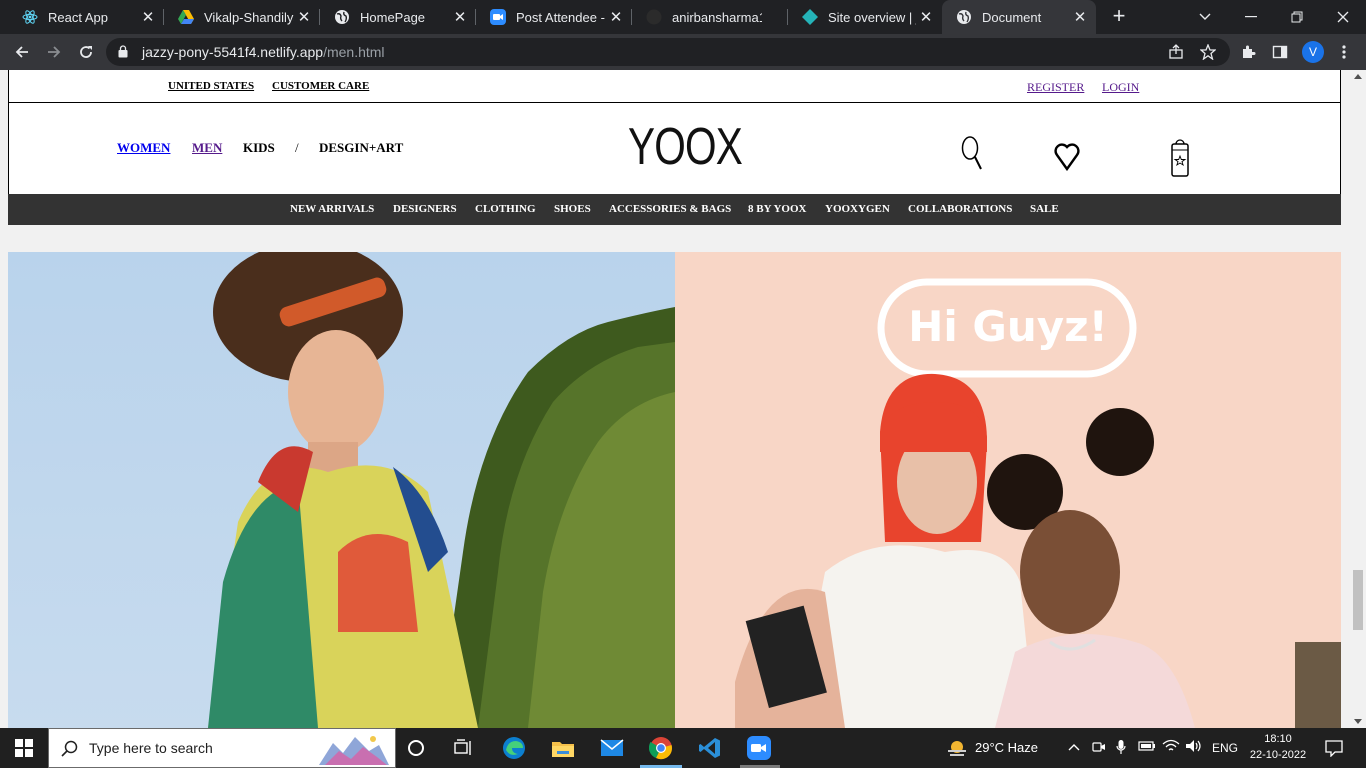 The image size is (1366, 772). I want to click on tab-react-app: React App ✕, so click(86, 17).